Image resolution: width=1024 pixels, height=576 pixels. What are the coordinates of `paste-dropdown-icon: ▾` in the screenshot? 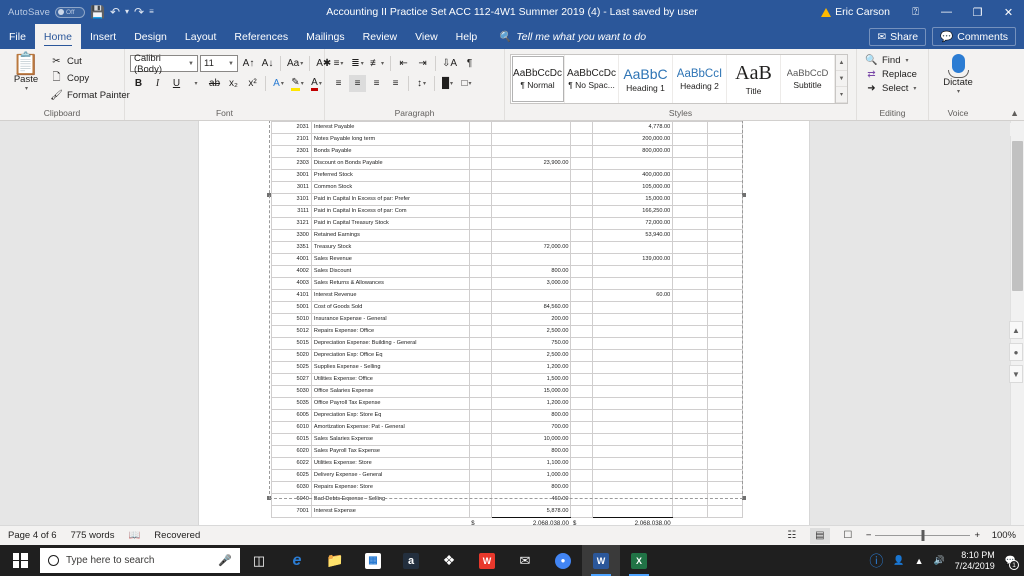 It's located at (26, 88).